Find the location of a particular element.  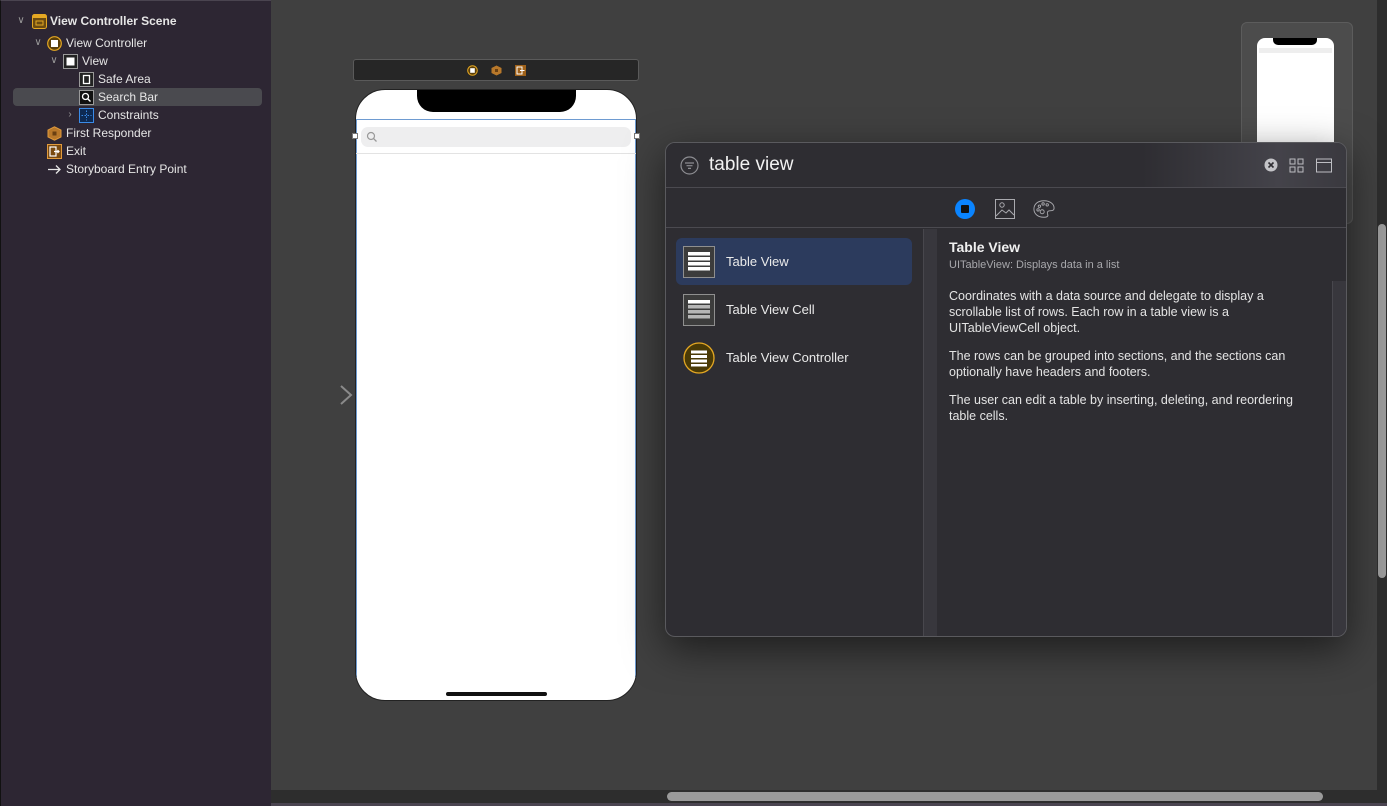

table-view-controller-icon is located at coordinates (699, 357).